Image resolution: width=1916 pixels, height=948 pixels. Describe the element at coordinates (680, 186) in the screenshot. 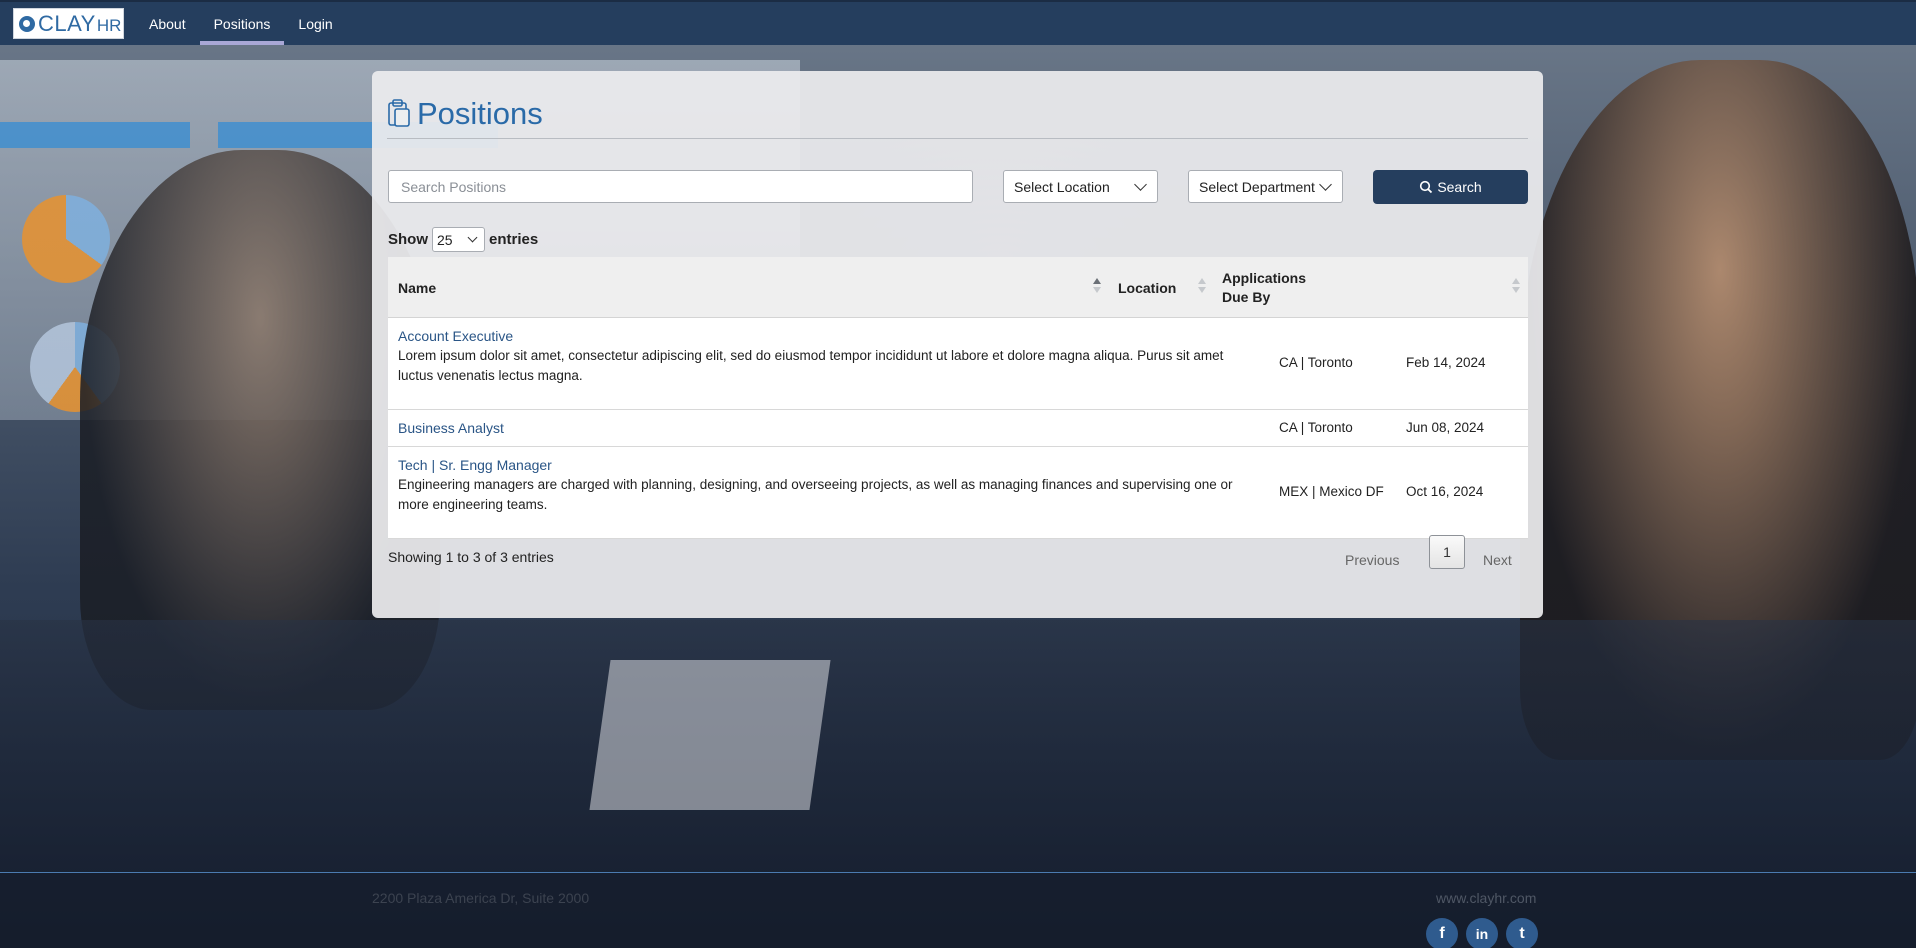

I see `search-input` at that location.